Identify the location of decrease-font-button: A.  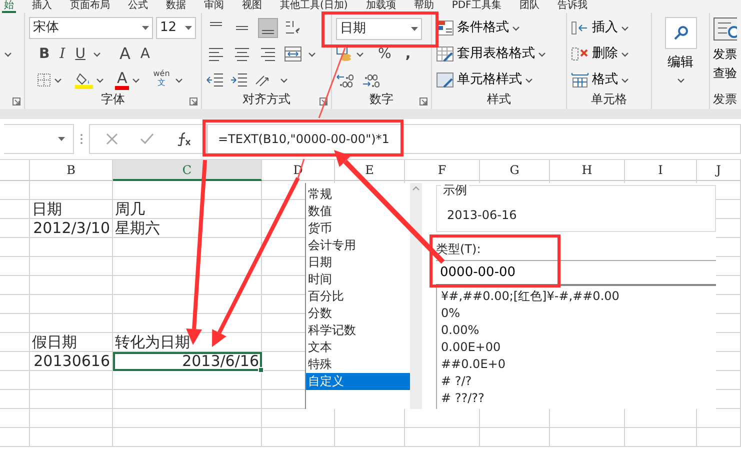
(145, 54).